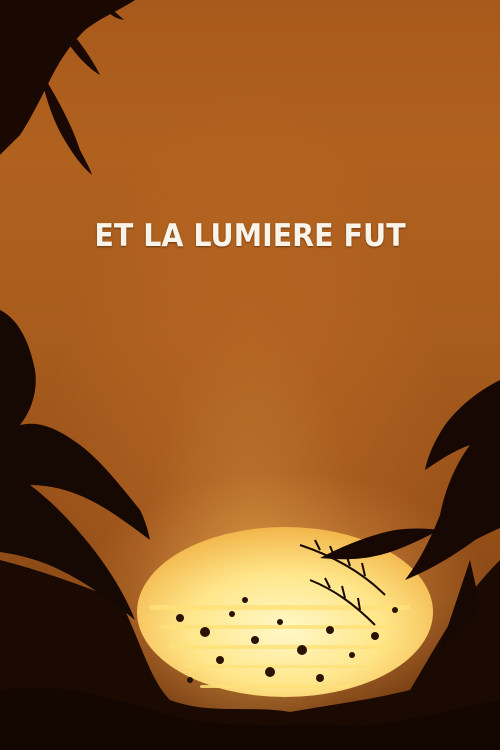 The height and width of the screenshot is (750, 500). What do you see at coordinates (67, 87) in the screenshot?
I see `palm-top-left` at bounding box center [67, 87].